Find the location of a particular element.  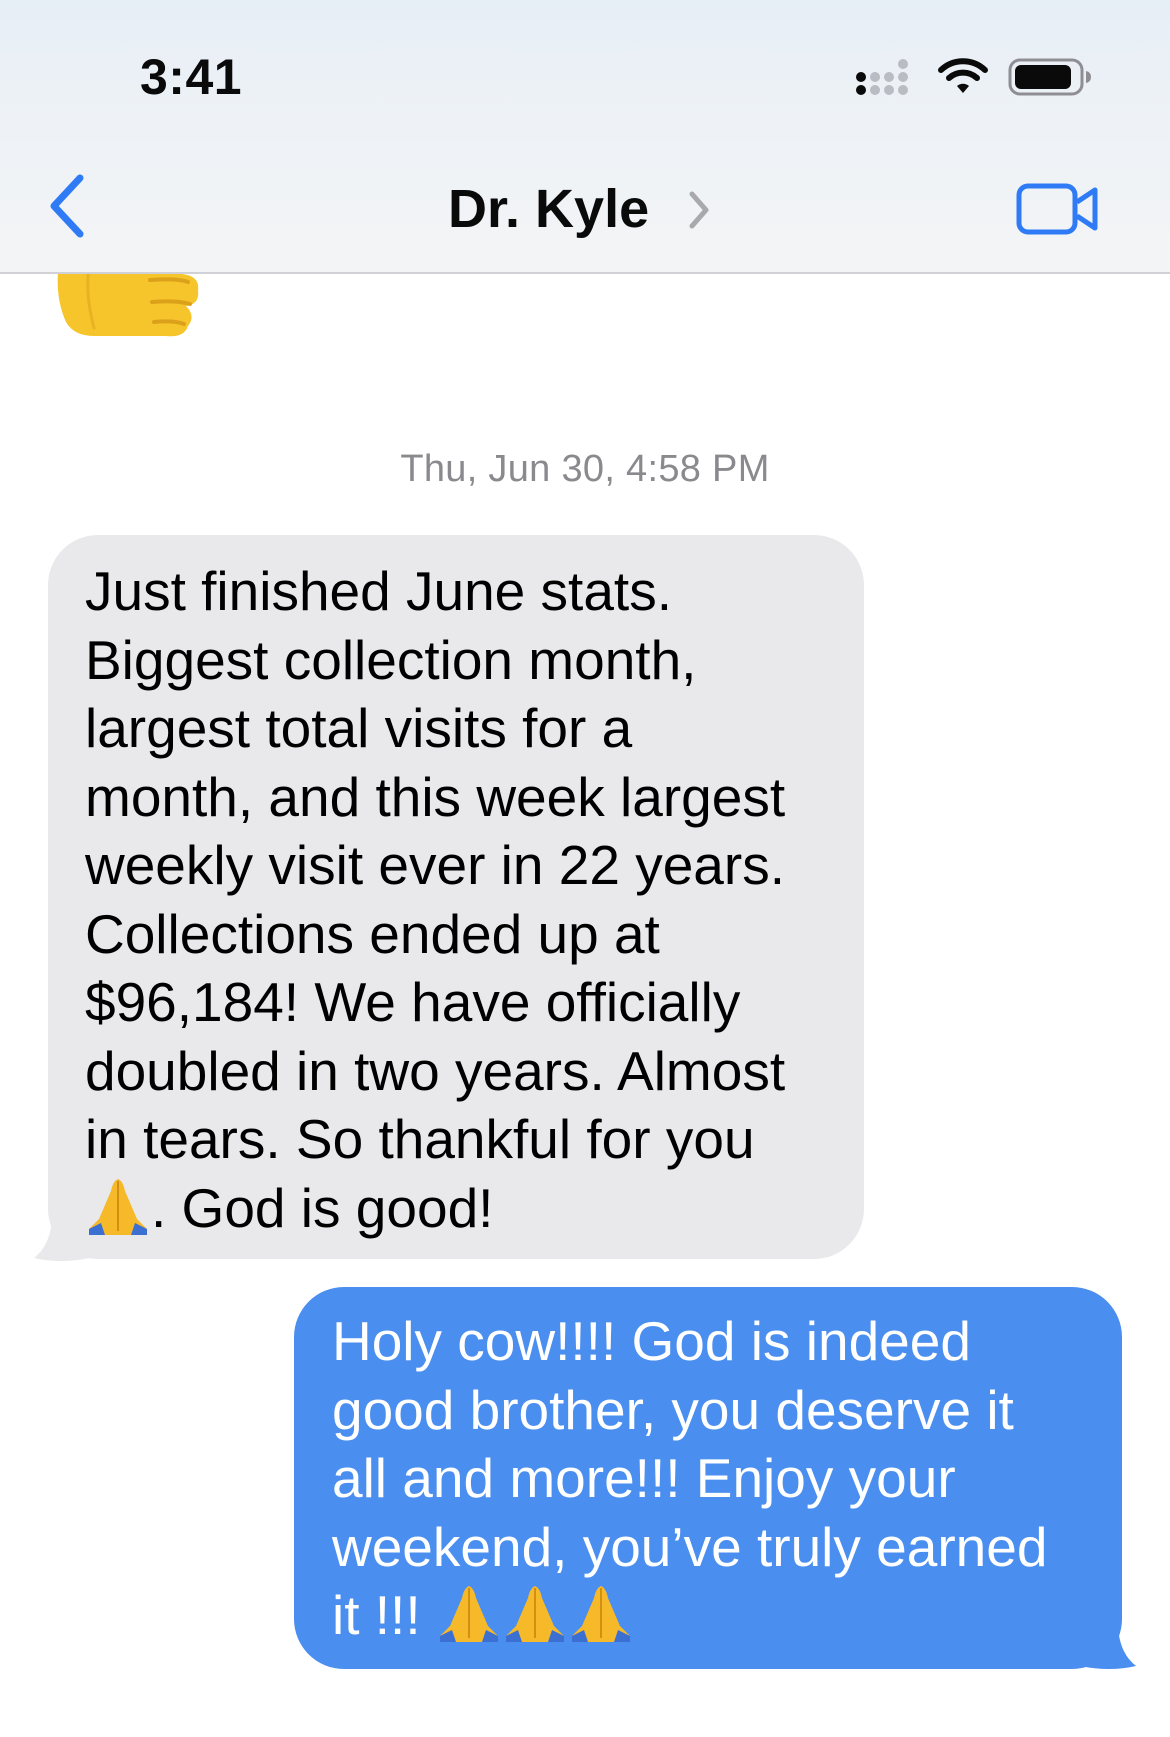

message-text: it !!! is located at coordinates (384, 1615).